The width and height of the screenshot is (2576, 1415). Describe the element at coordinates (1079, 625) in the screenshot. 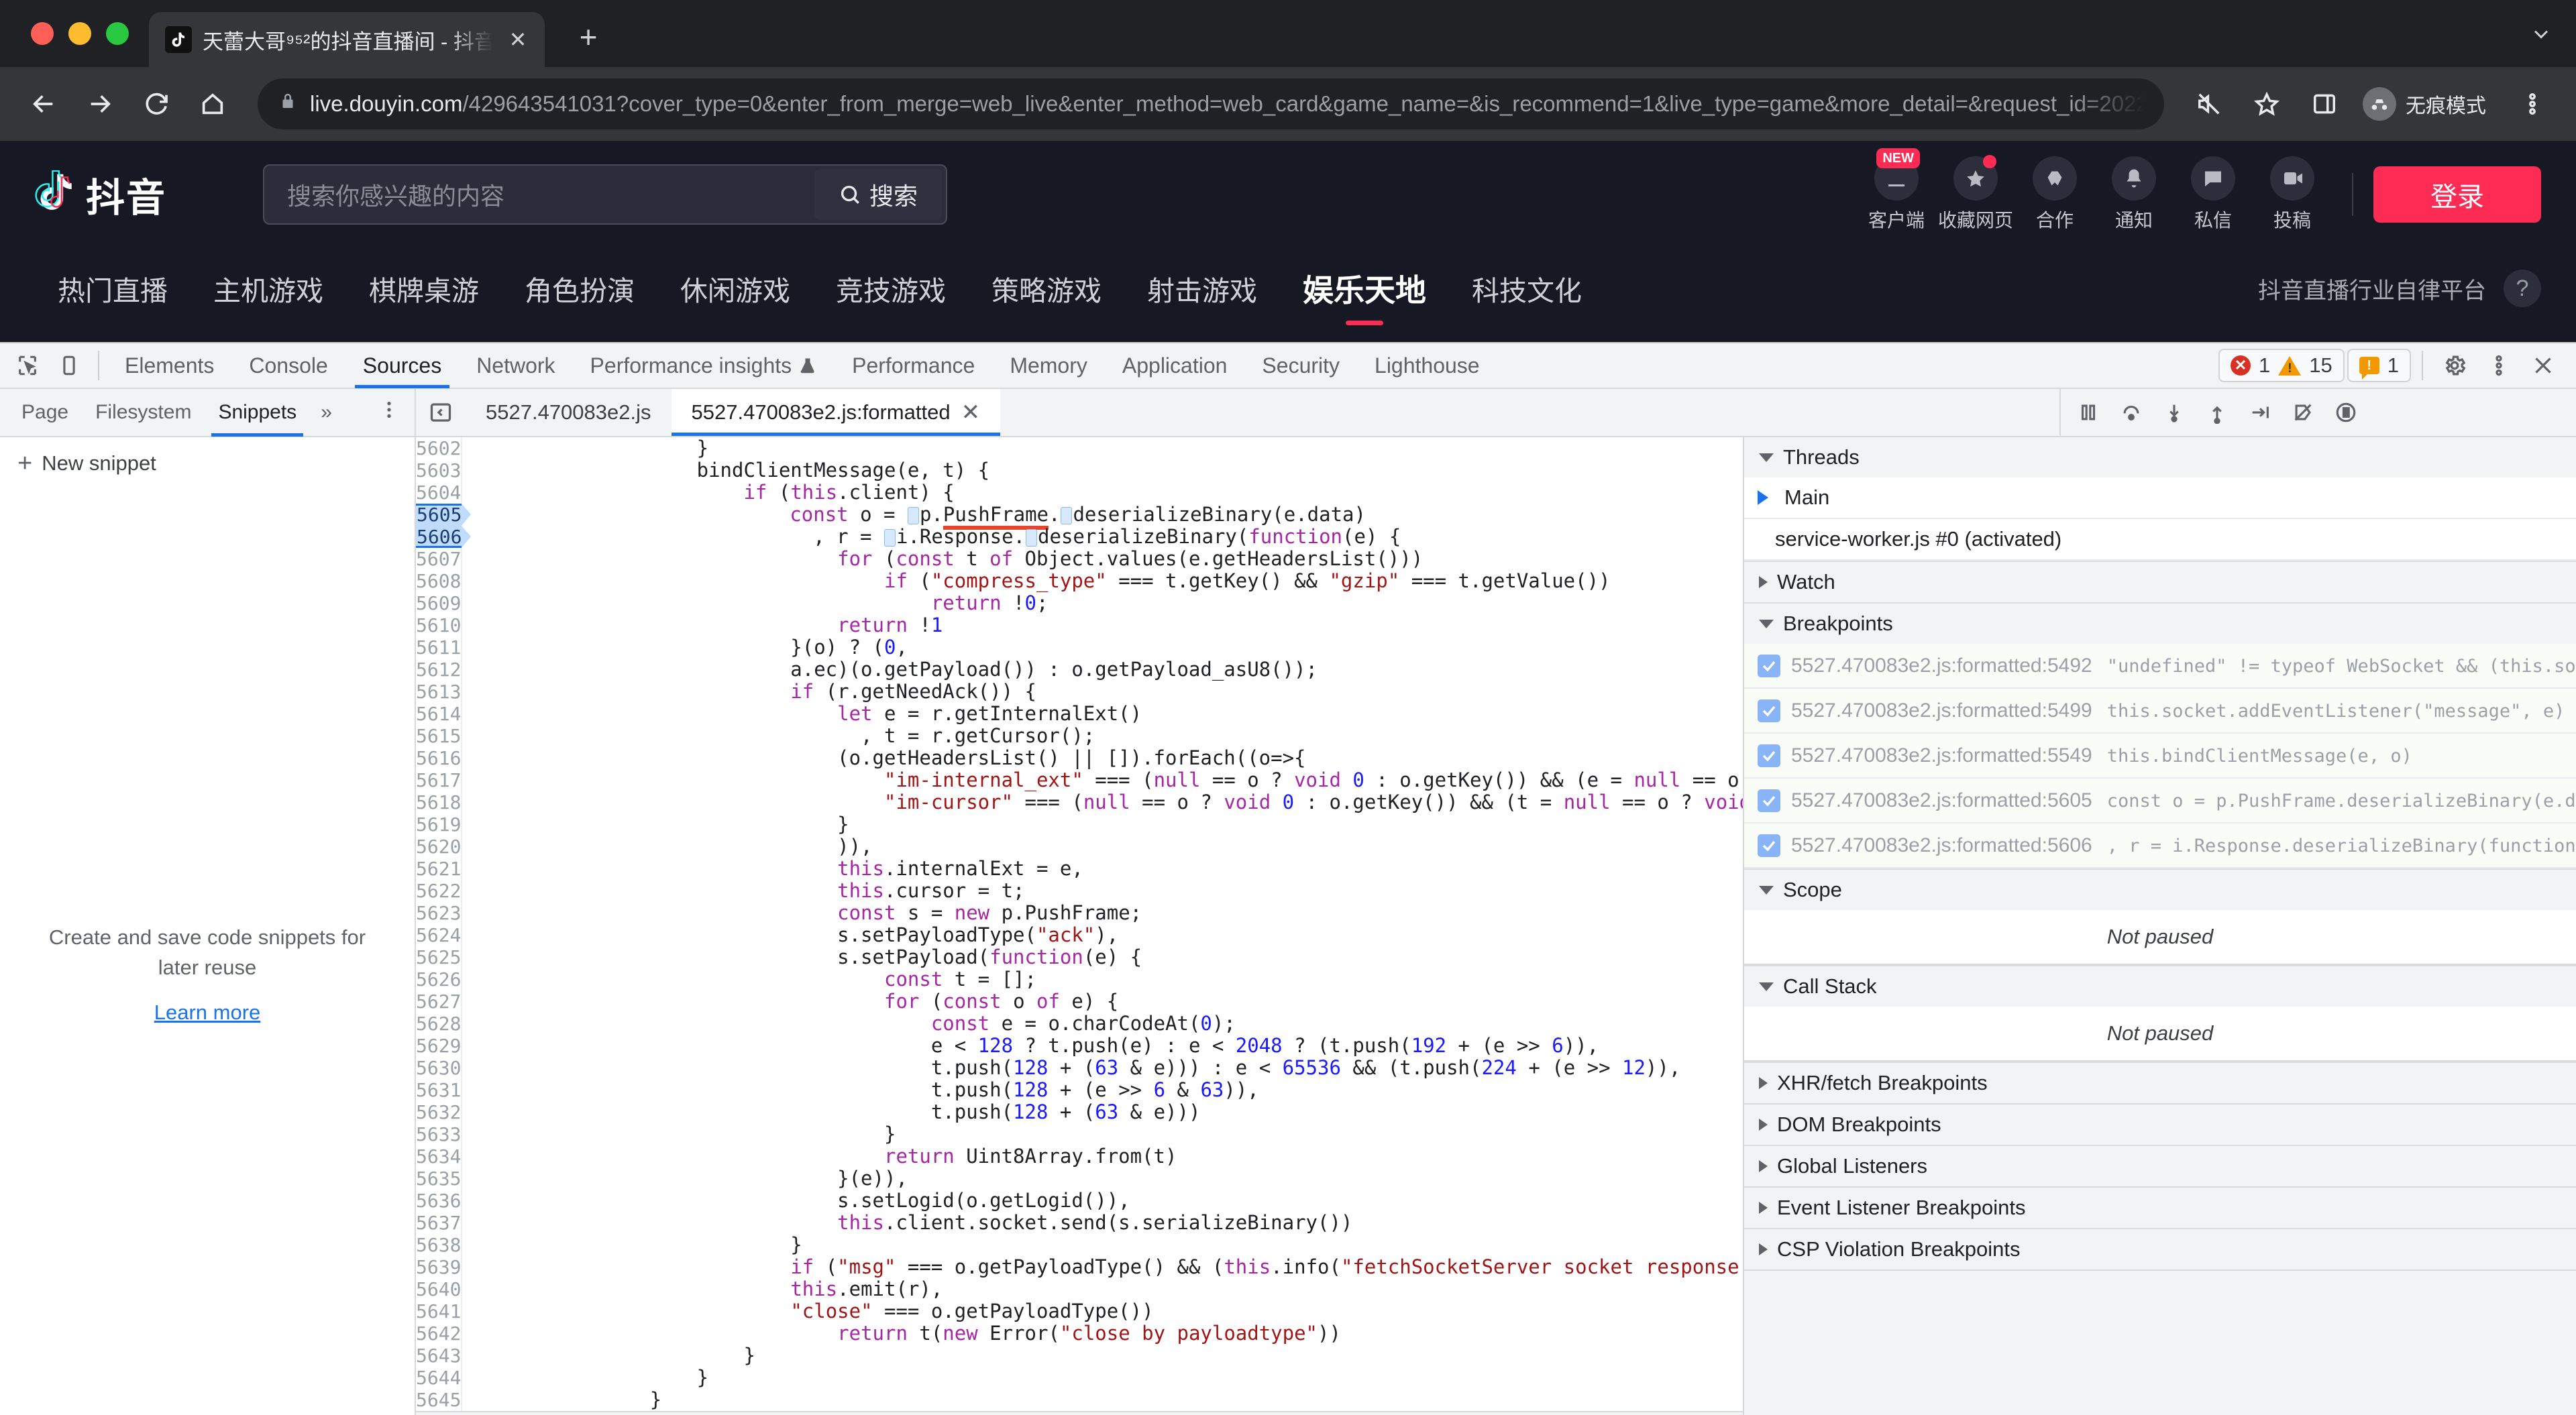

I see `code-line: 5610 return !1` at that location.